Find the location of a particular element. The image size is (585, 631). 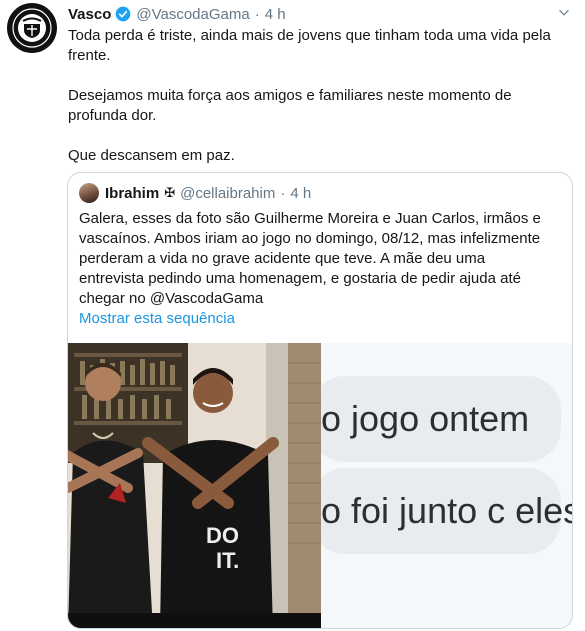

vasco-crest-icon is located at coordinates (32, 28).